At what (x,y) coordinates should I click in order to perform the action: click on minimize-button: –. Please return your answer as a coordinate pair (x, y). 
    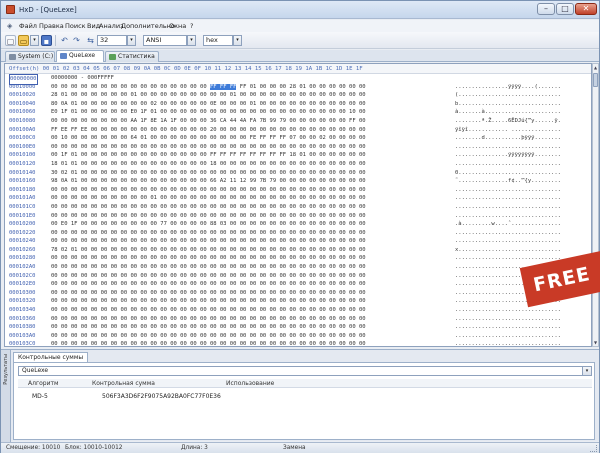
    Looking at the image, I should click on (546, 9).